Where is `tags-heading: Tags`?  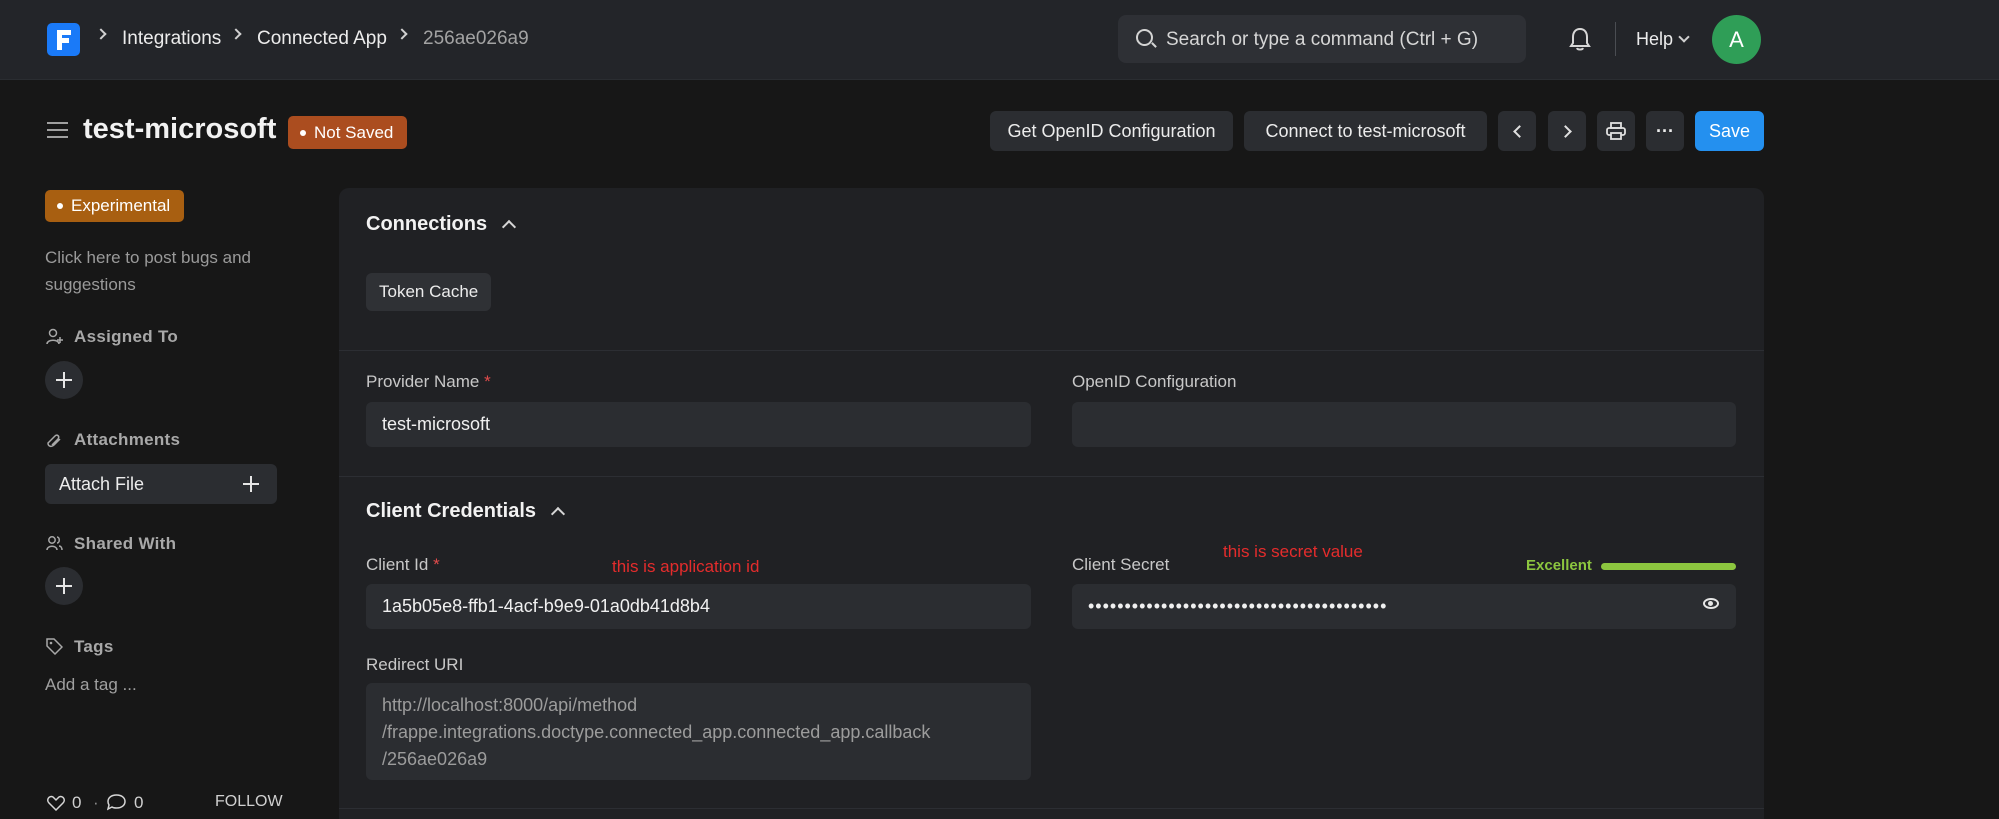 tags-heading: Tags is located at coordinates (94, 646).